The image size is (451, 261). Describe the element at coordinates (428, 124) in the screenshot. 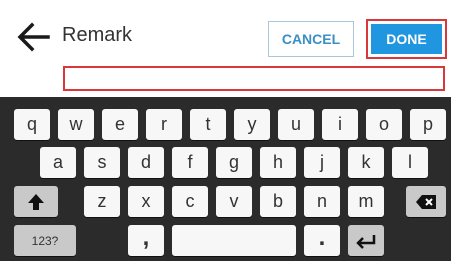

I see `key-p: p` at that location.